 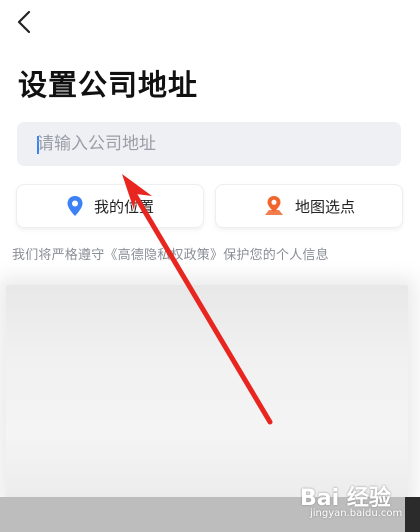 I want to click on chevron-left-icon, so click(x=24, y=22).